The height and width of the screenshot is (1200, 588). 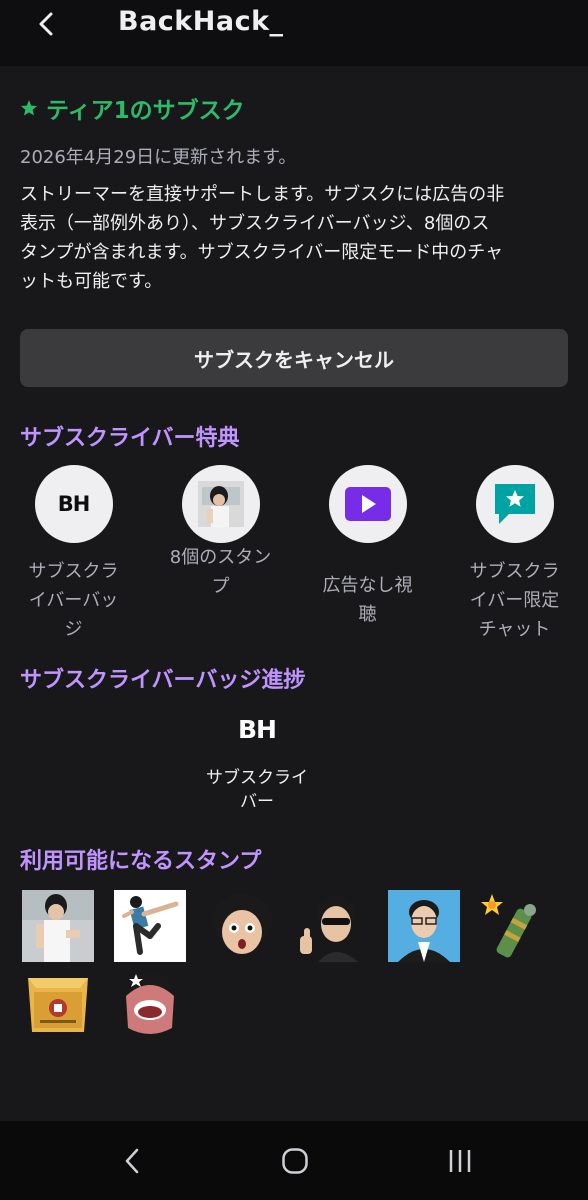 I want to click on label-line: 聴, so click(x=367, y=614).